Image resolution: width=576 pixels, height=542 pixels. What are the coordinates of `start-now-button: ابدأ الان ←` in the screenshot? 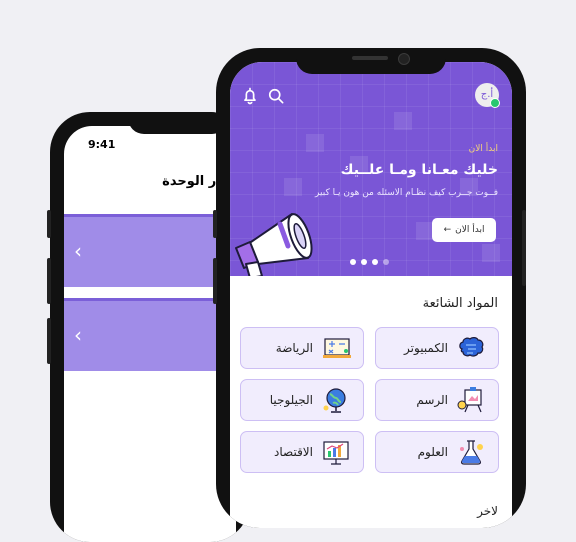 It's located at (464, 230).